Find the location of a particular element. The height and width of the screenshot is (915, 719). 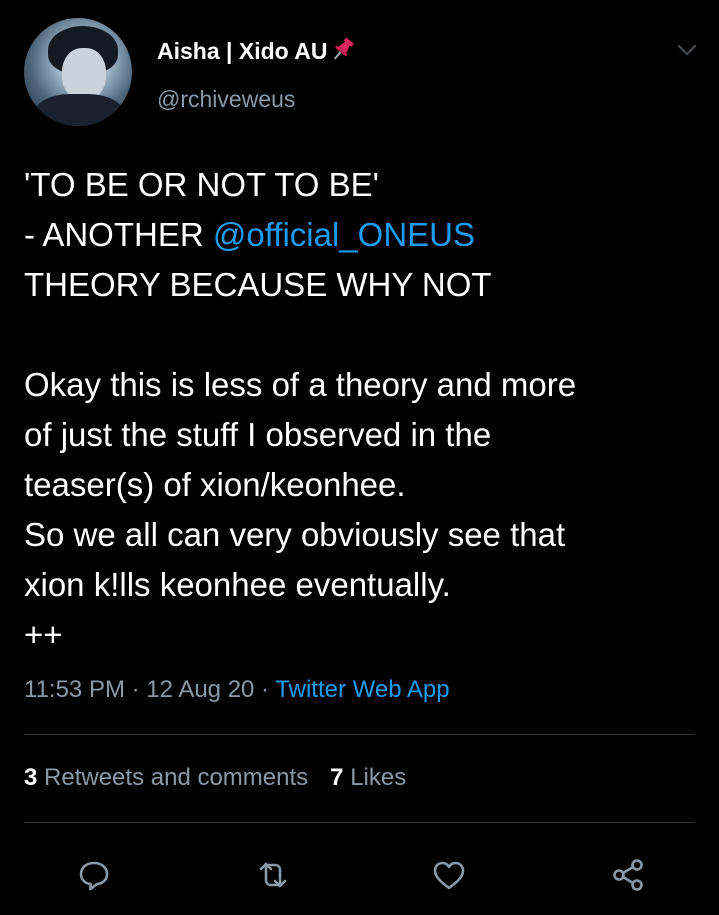

tweet-line: of just the stuff I observed in the is located at coordinates (258, 434).